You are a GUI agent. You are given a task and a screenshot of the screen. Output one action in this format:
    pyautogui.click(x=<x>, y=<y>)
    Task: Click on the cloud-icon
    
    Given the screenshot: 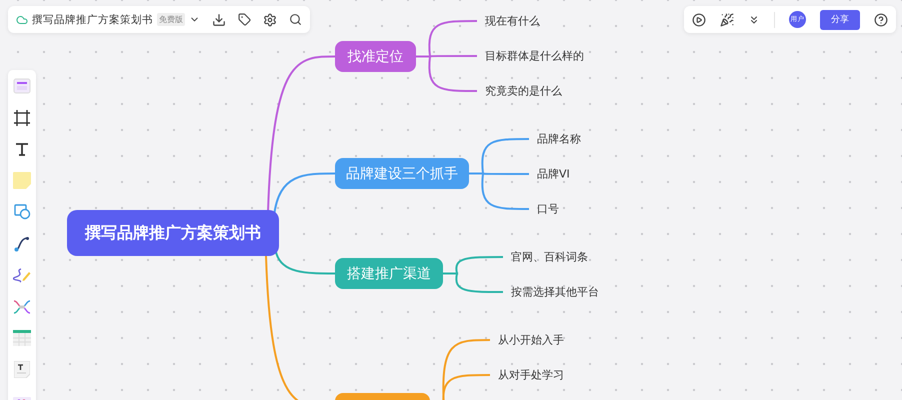 What is the action you would take?
    pyautogui.click(x=22, y=20)
    